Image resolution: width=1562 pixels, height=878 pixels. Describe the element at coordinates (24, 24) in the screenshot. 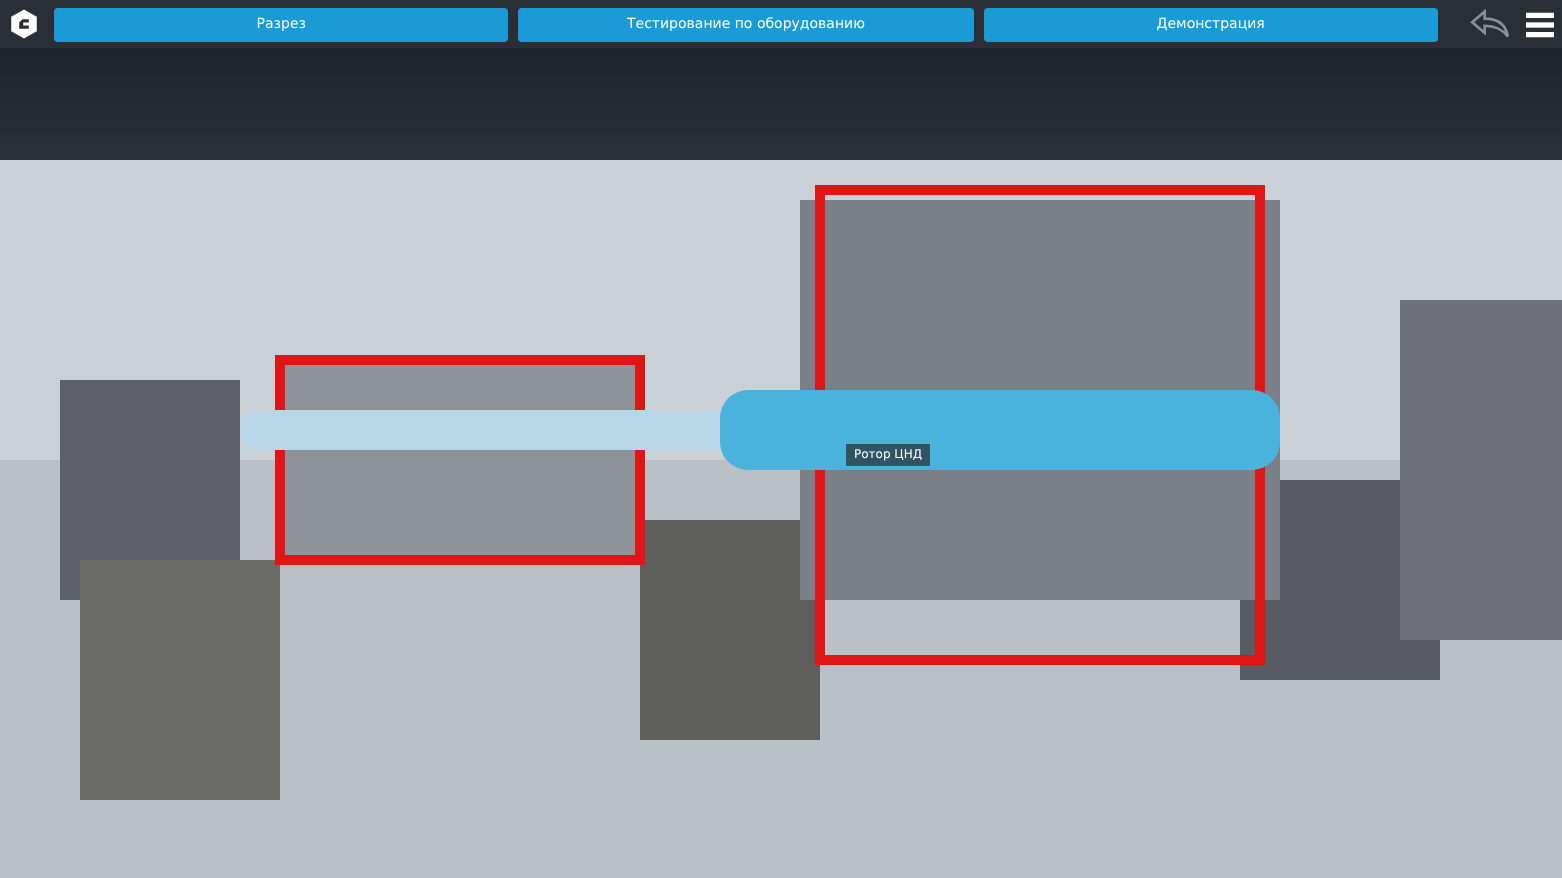

I see `logo-icon` at that location.